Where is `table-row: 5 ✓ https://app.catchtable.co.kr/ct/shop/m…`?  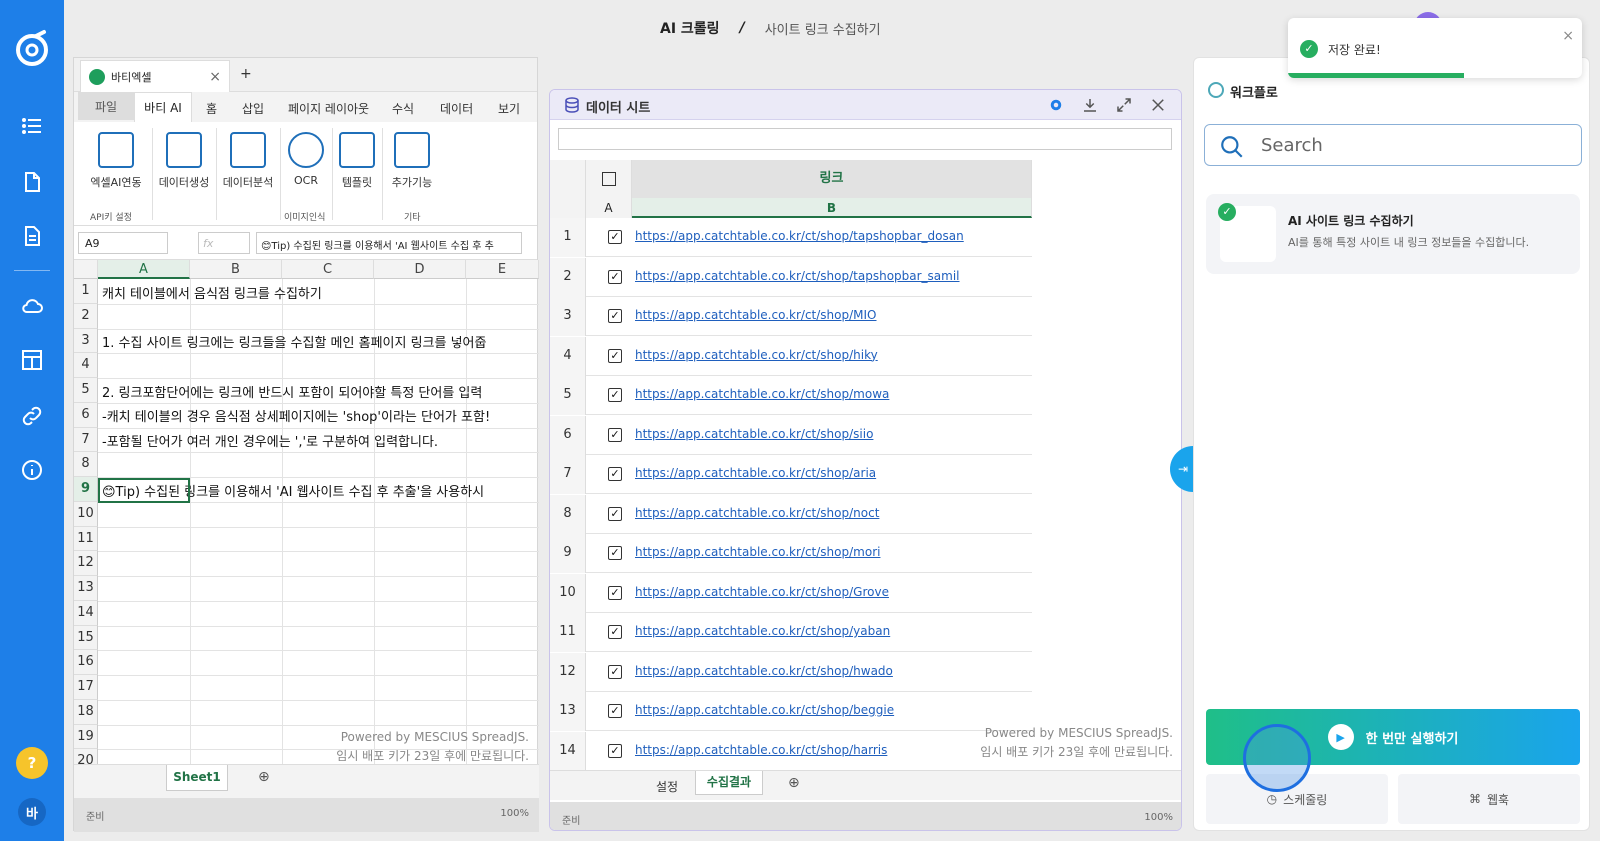
table-row: 5 ✓ https://app.catchtable.co.kr/ct/shop/m… is located at coordinates (791, 395).